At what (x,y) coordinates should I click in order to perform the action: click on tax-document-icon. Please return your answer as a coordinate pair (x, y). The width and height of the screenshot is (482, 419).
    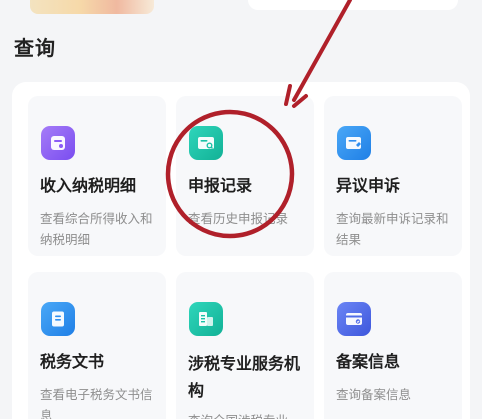
    Looking at the image, I should click on (58, 319).